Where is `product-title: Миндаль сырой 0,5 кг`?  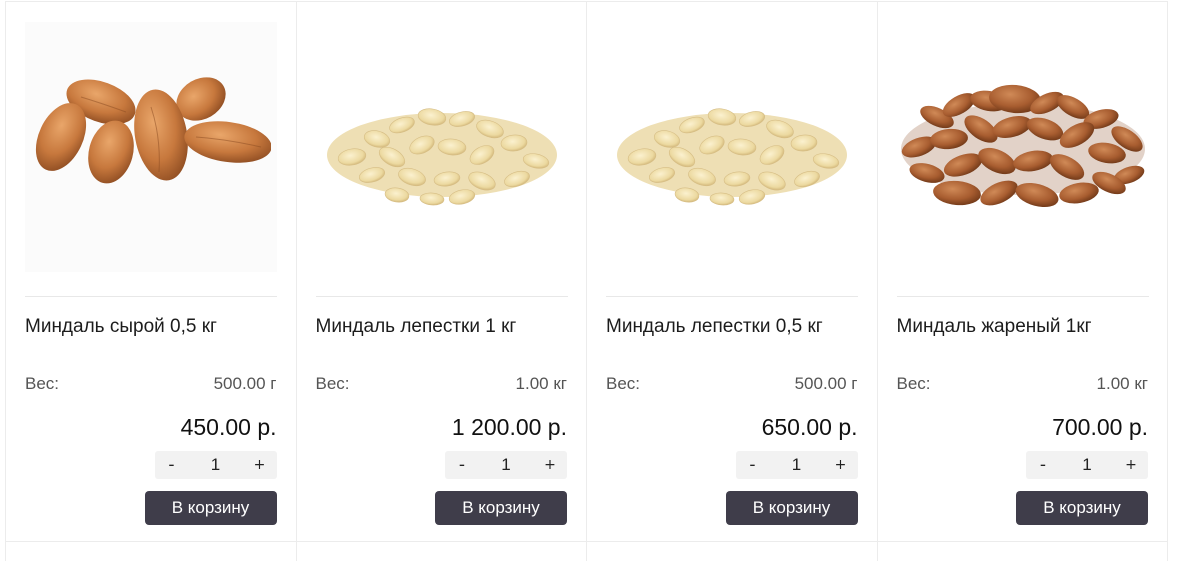 product-title: Миндаль сырой 0,5 кг is located at coordinates (155, 327).